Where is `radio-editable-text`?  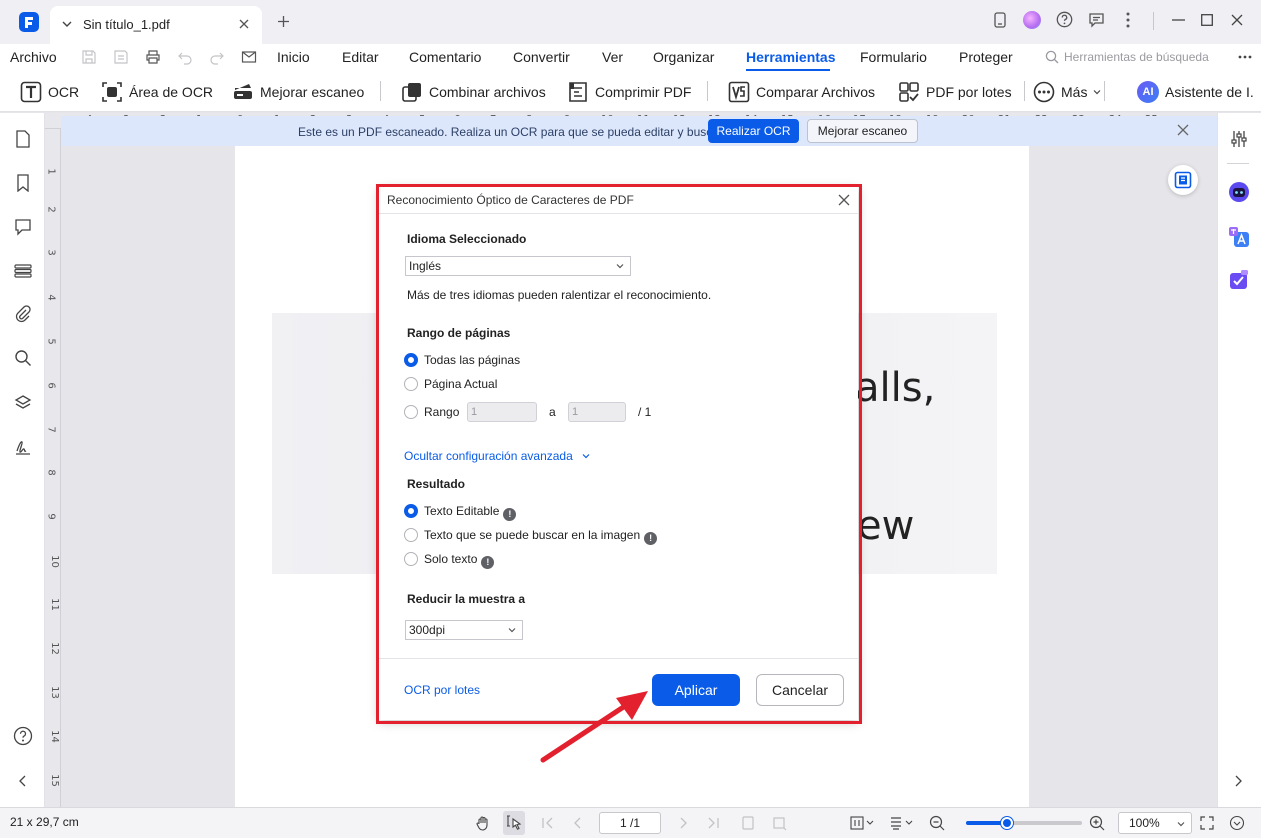 radio-editable-text is located at coordinates (411, 511).